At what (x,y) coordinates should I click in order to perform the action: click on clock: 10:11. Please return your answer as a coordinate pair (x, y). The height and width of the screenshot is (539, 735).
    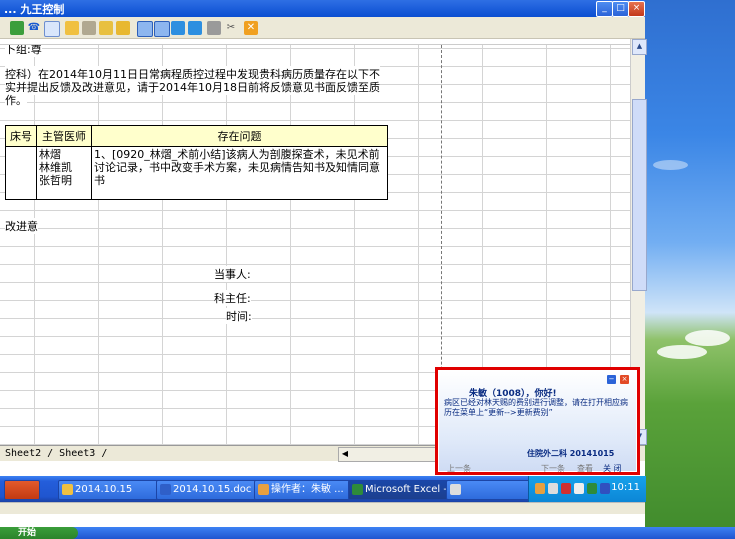
    Looking at the image, I should click on (625, 487).